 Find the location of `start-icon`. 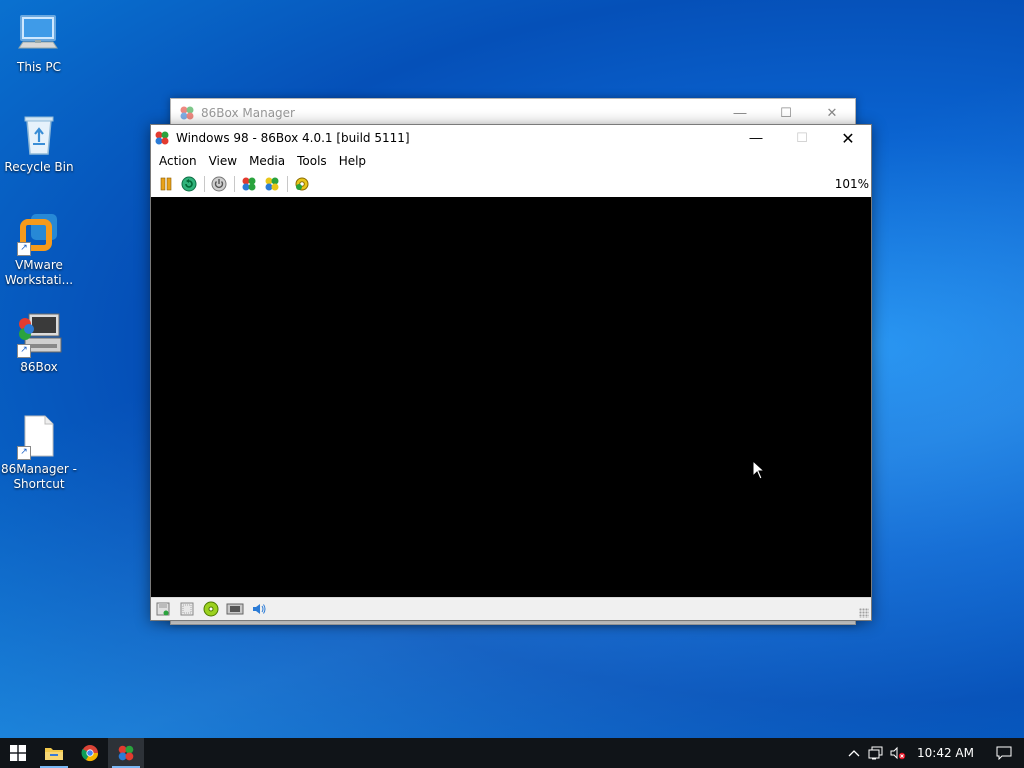

start-icon is located at coordinates (18, 753).